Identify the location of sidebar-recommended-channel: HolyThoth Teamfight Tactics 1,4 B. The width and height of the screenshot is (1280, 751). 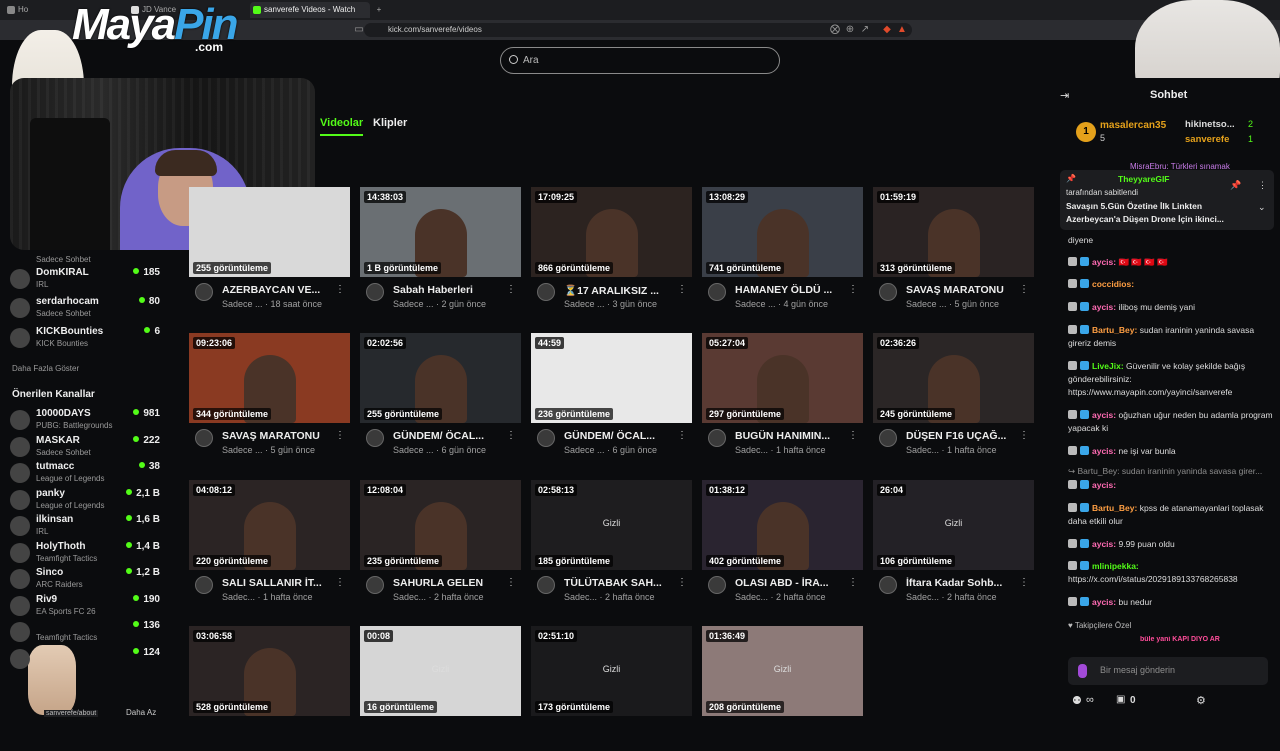
(85, 555).